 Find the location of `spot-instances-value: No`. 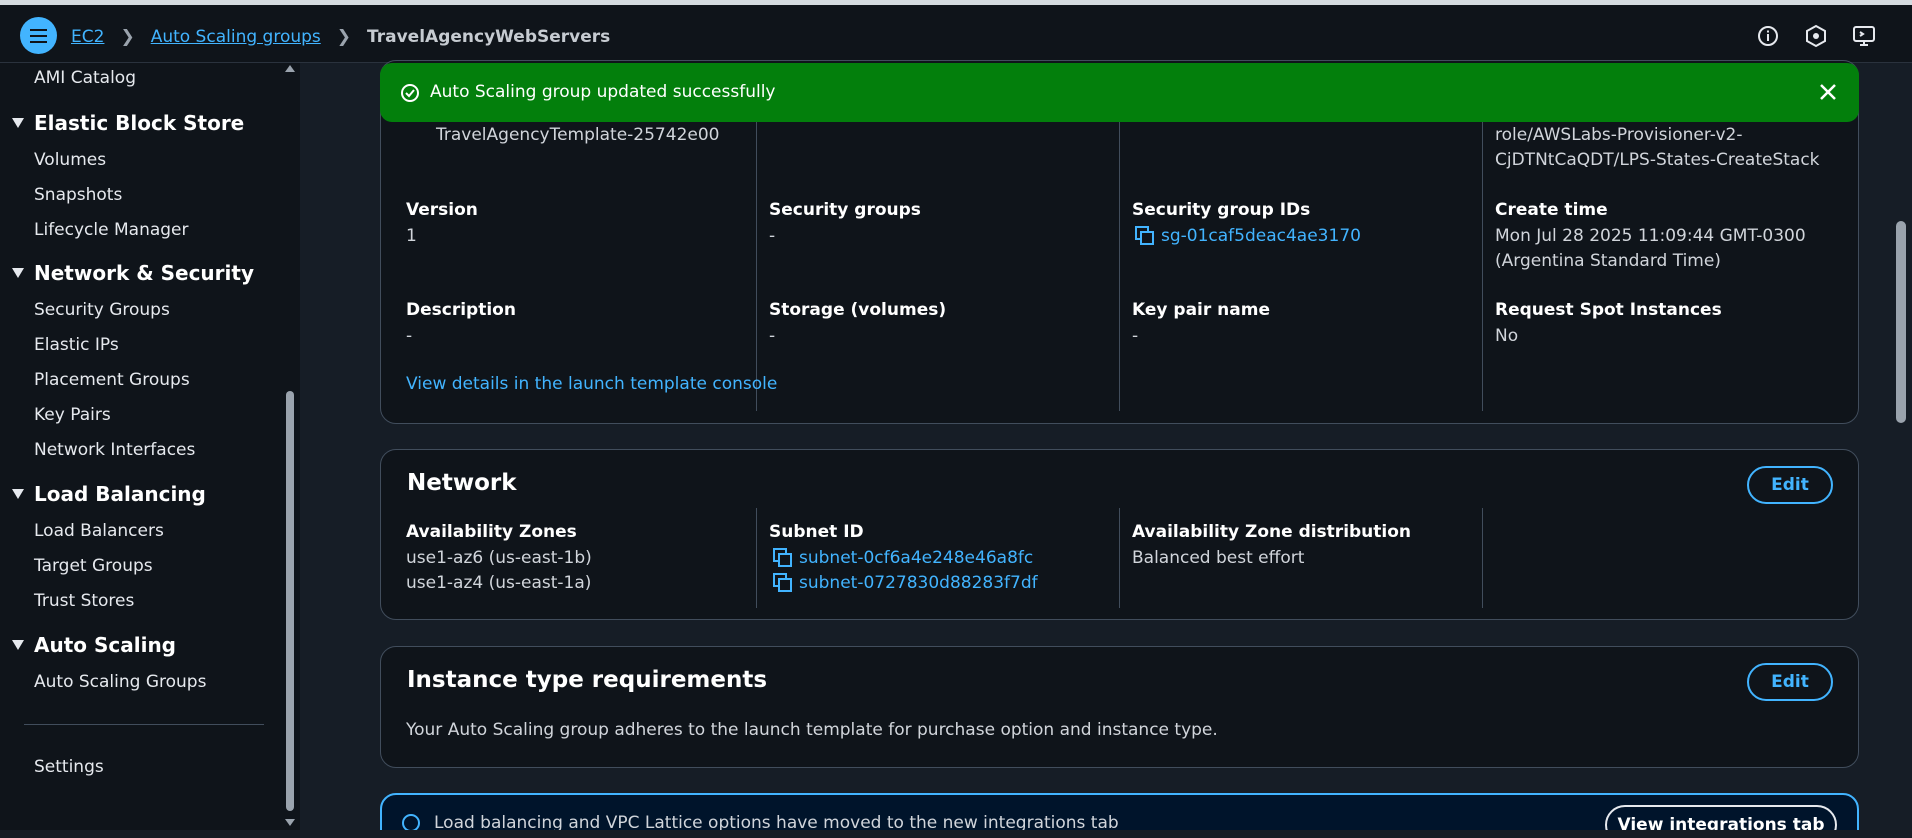

spot-instances-value: No is located at coordinates (1507, 336).